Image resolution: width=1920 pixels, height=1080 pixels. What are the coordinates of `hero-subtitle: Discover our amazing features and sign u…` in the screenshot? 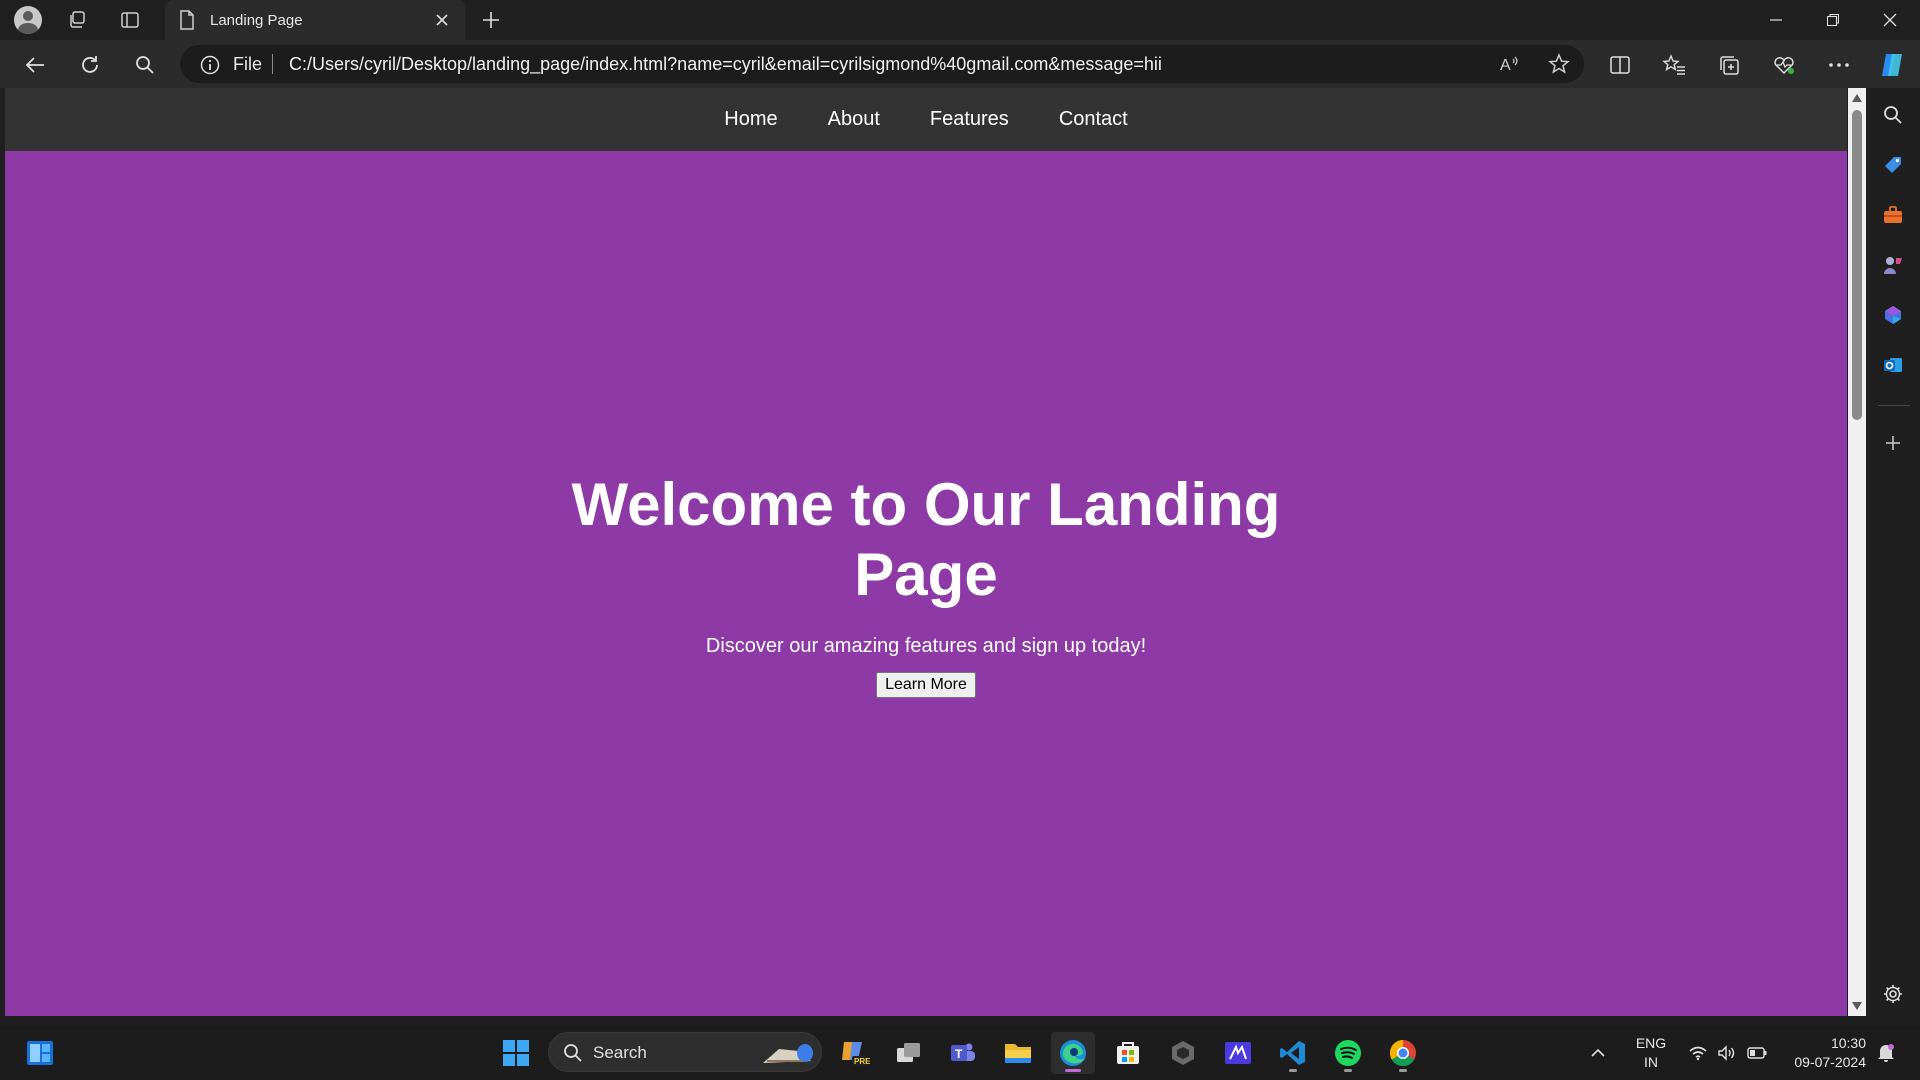 It's located at (926, 645).